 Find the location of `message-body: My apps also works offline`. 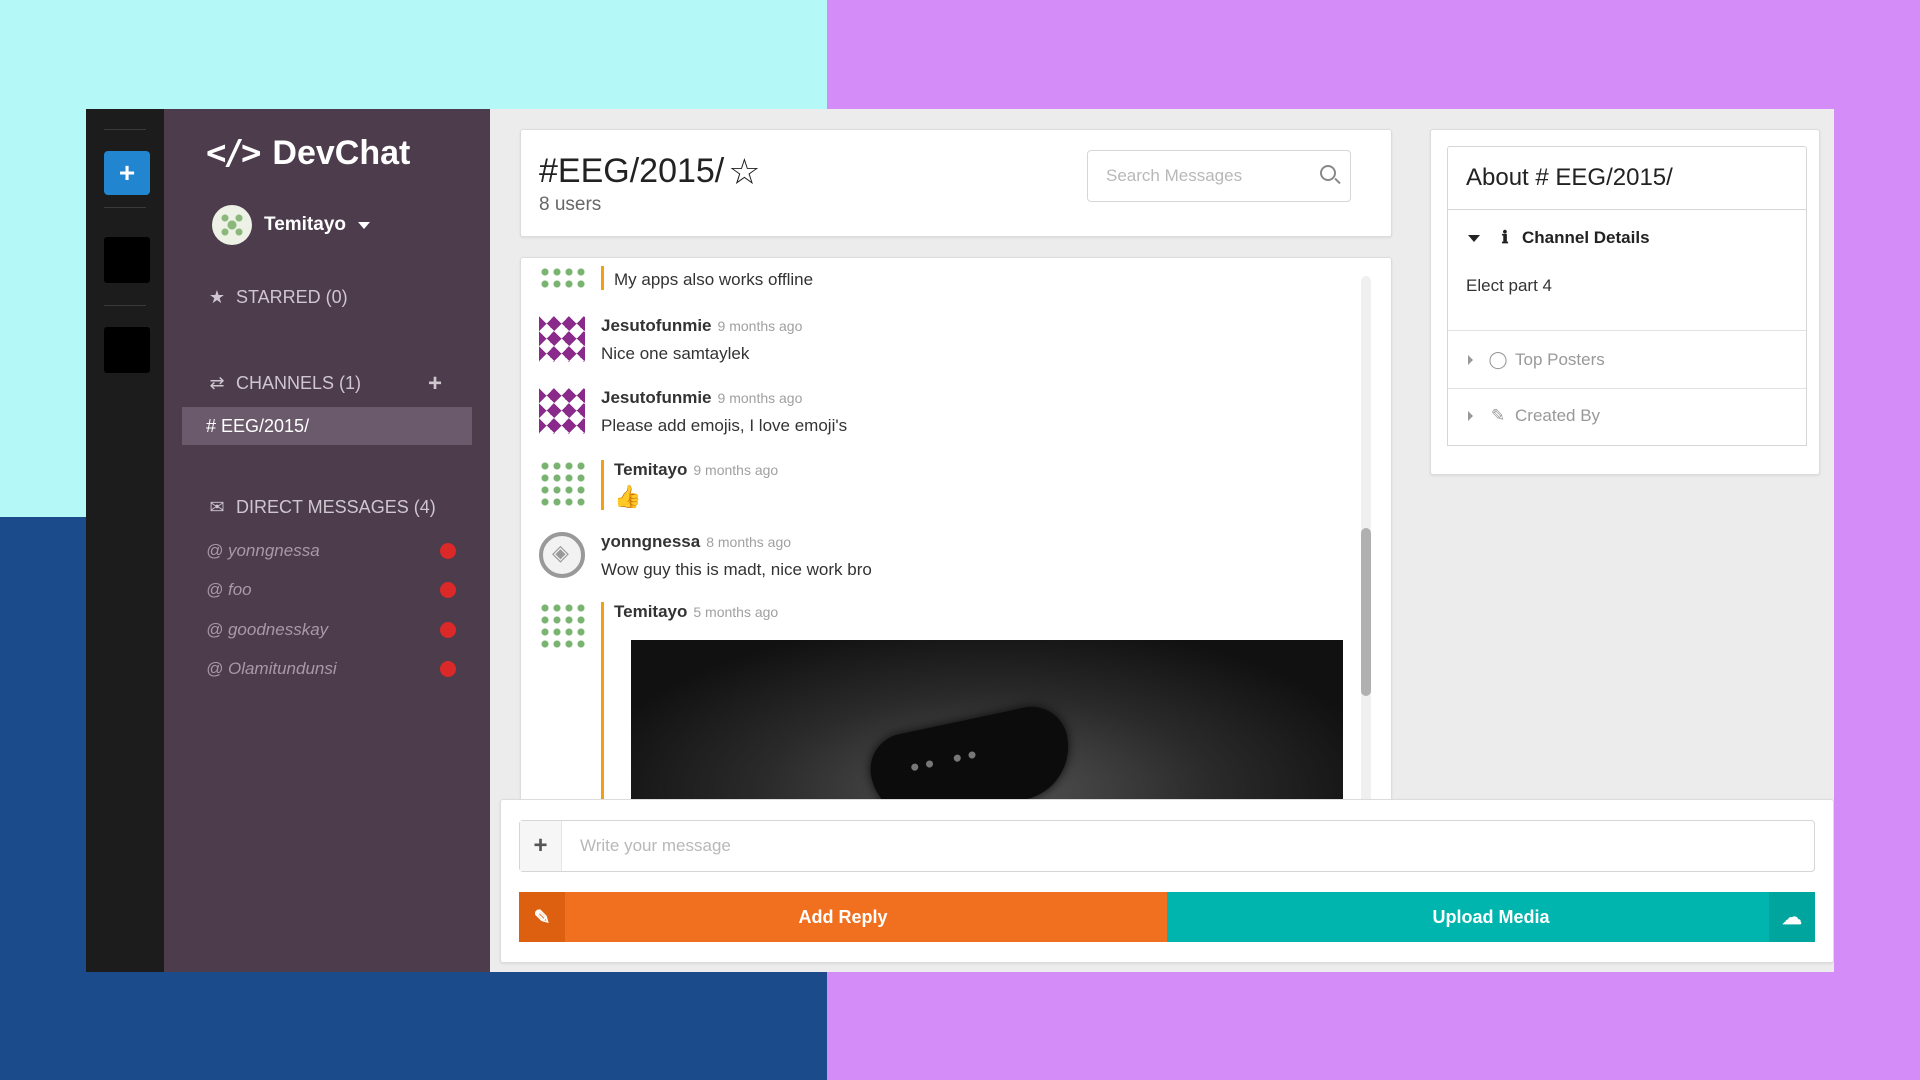

message-body: My apps also works offline is located at coordinates (707, 278).